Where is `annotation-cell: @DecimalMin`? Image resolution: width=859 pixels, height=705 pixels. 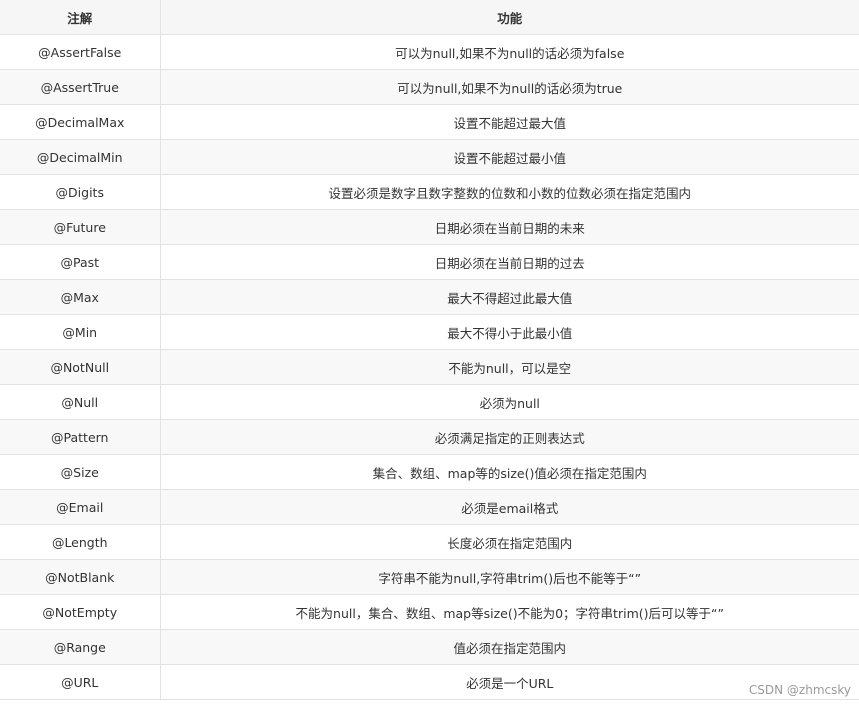 annotation-cell: @DecimalMin is located at coordinates (80, 157).